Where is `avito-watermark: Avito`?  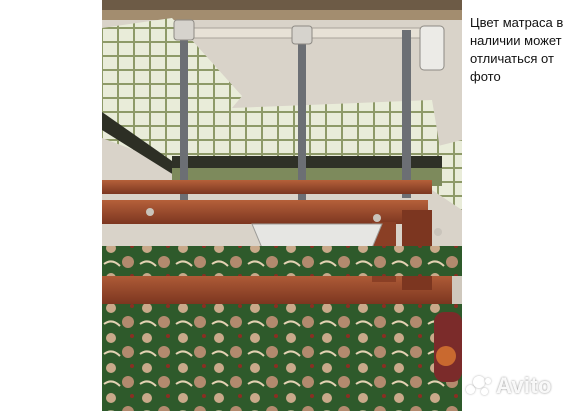
avito-watermark: Avito is located at coordinates (509, 386).